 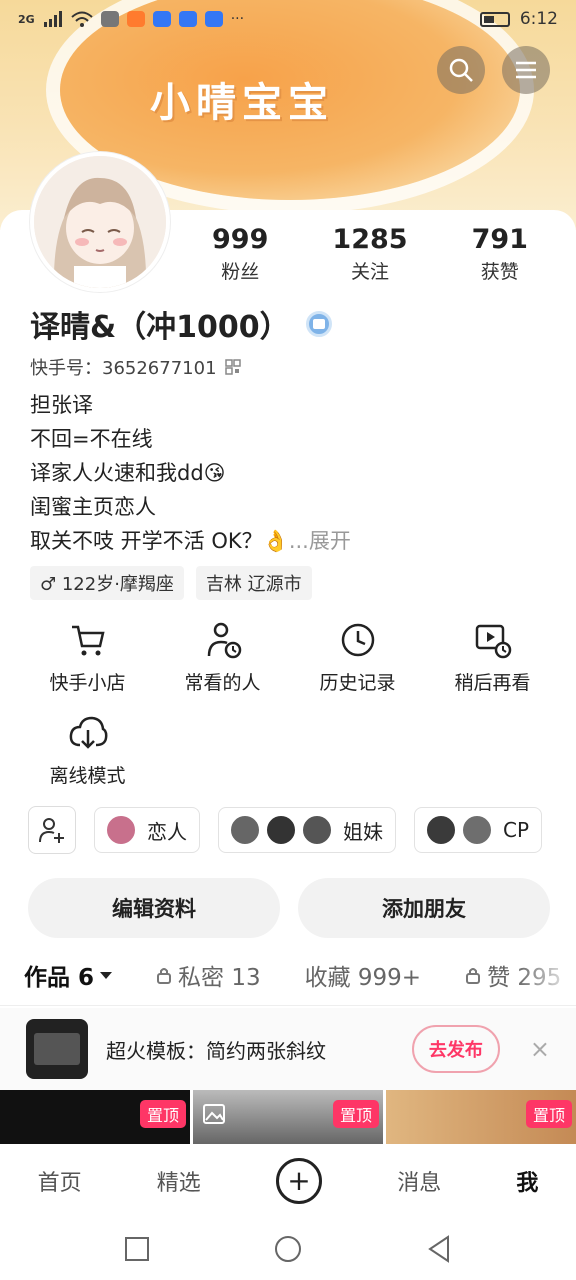 What do you see at coordinates (57, 1049) in the screenshot?
I see `promo-thumbnail` at bounding box center [57, 1049].